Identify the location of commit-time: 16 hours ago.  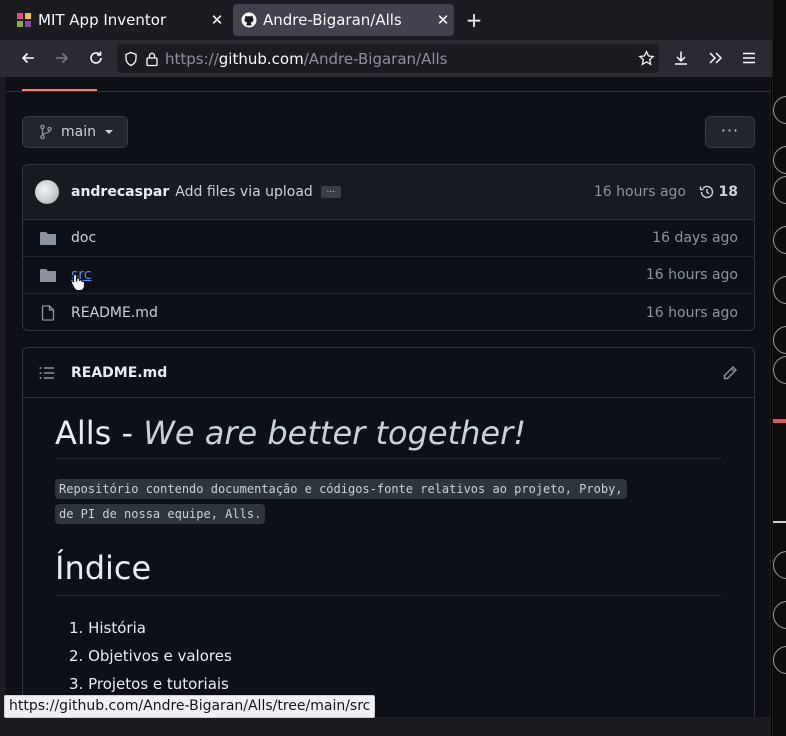
(640, 192).